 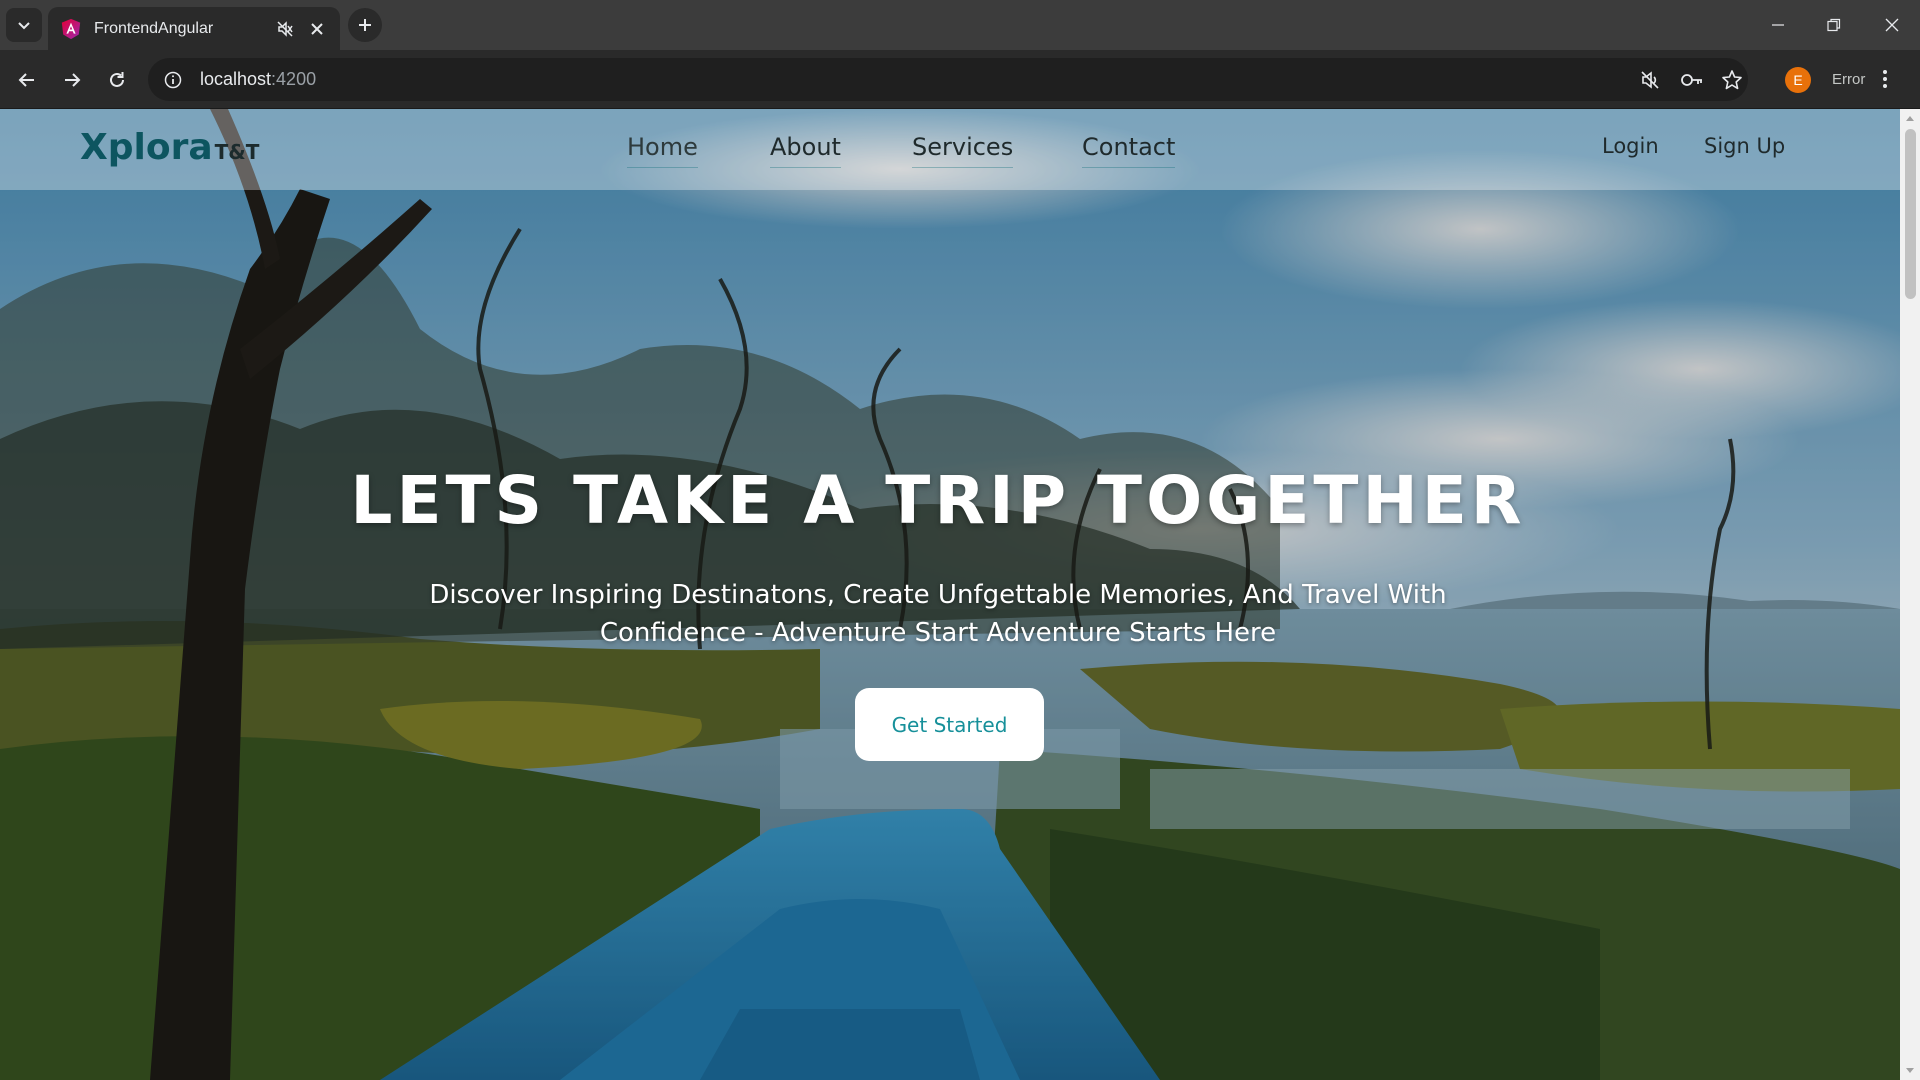 I want to click on nav-home-link: Home, so click(x=662, y=150).